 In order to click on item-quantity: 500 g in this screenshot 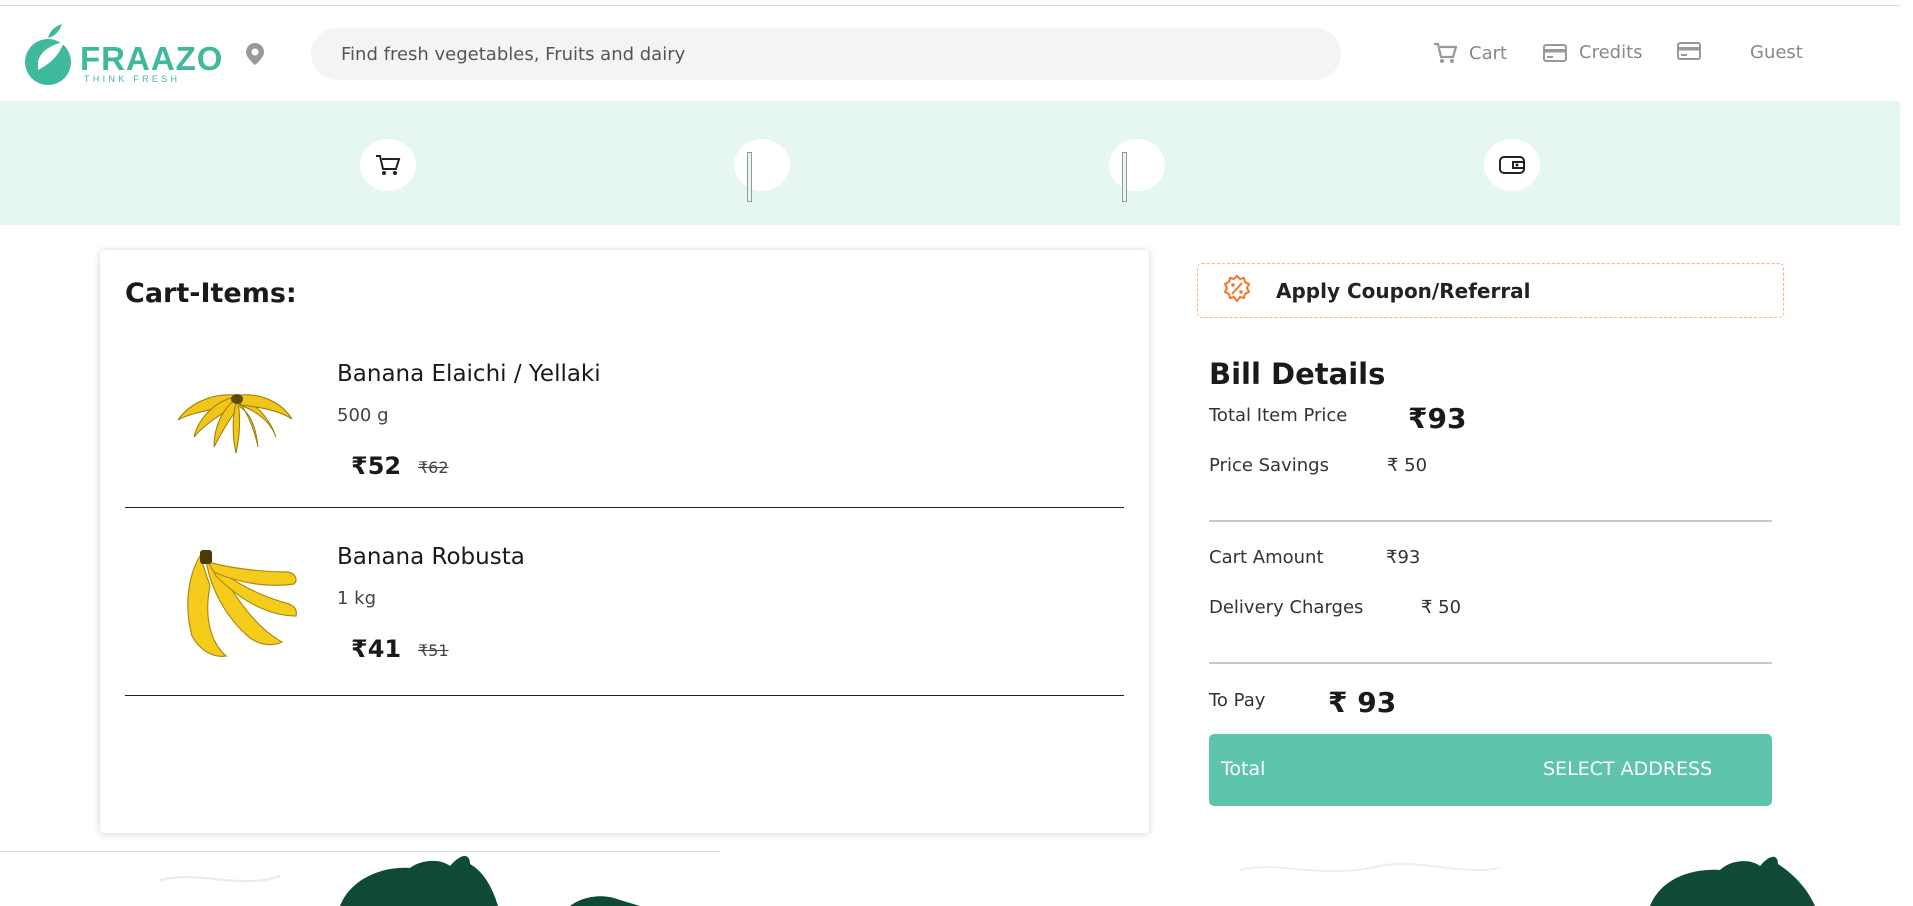, I will do `click(363, 415)`.